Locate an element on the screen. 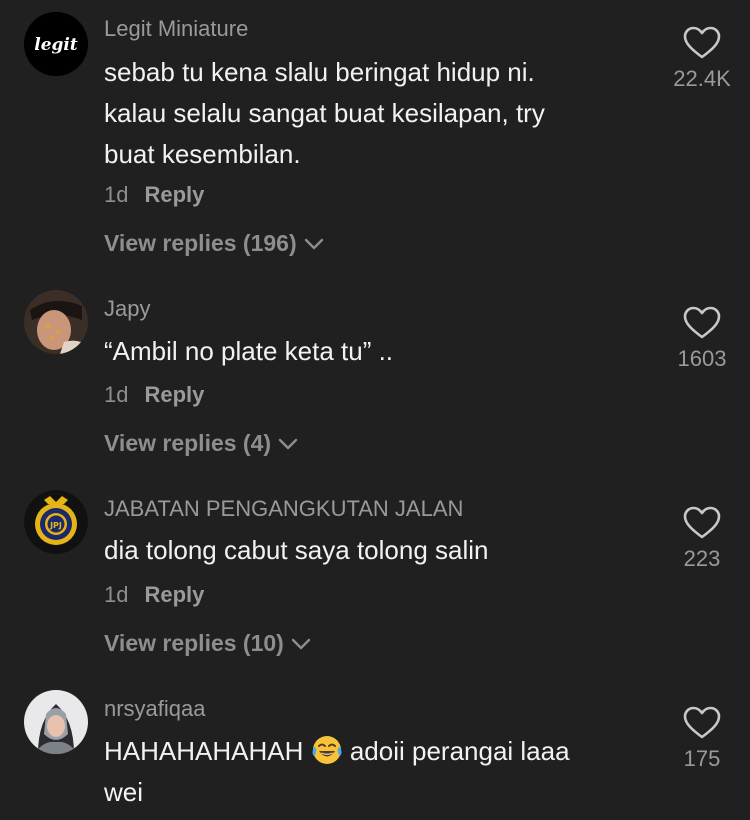  like-count: 223 is located at coordinates (702, 558).